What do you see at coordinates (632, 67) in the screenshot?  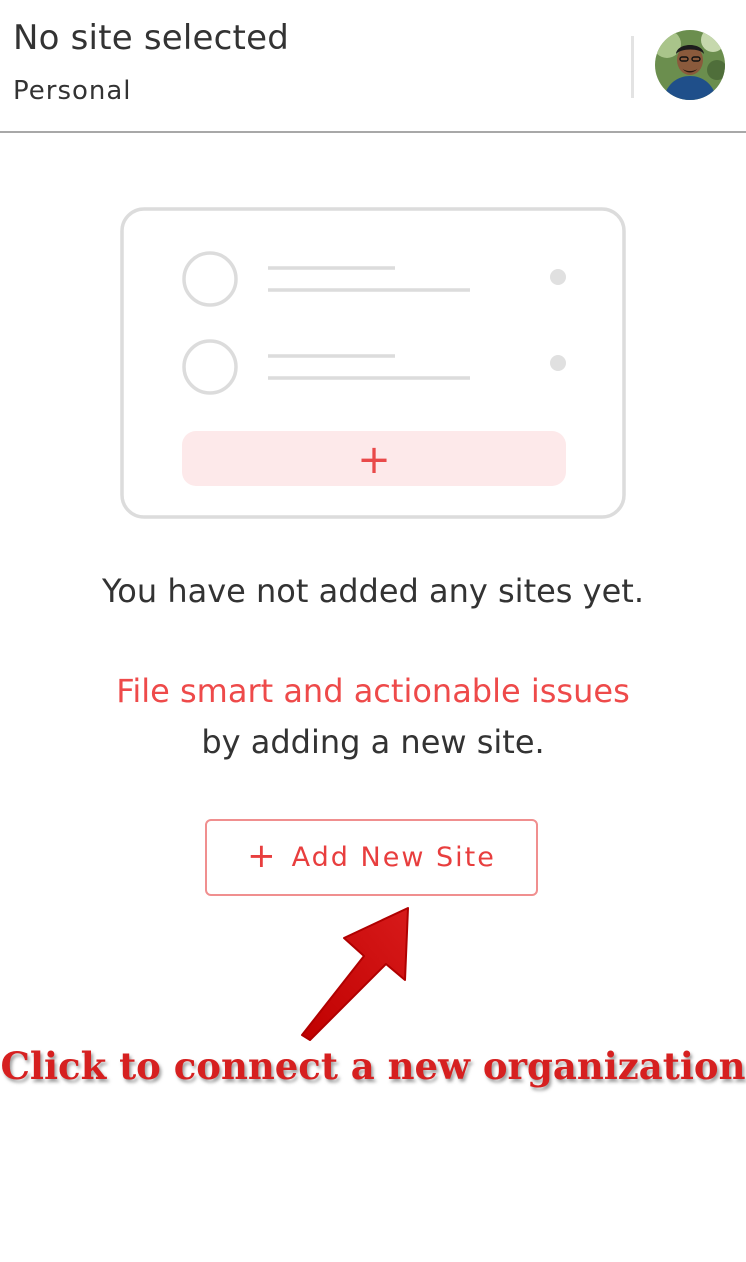 I see `header-divider` at bounding box center [632, 67].